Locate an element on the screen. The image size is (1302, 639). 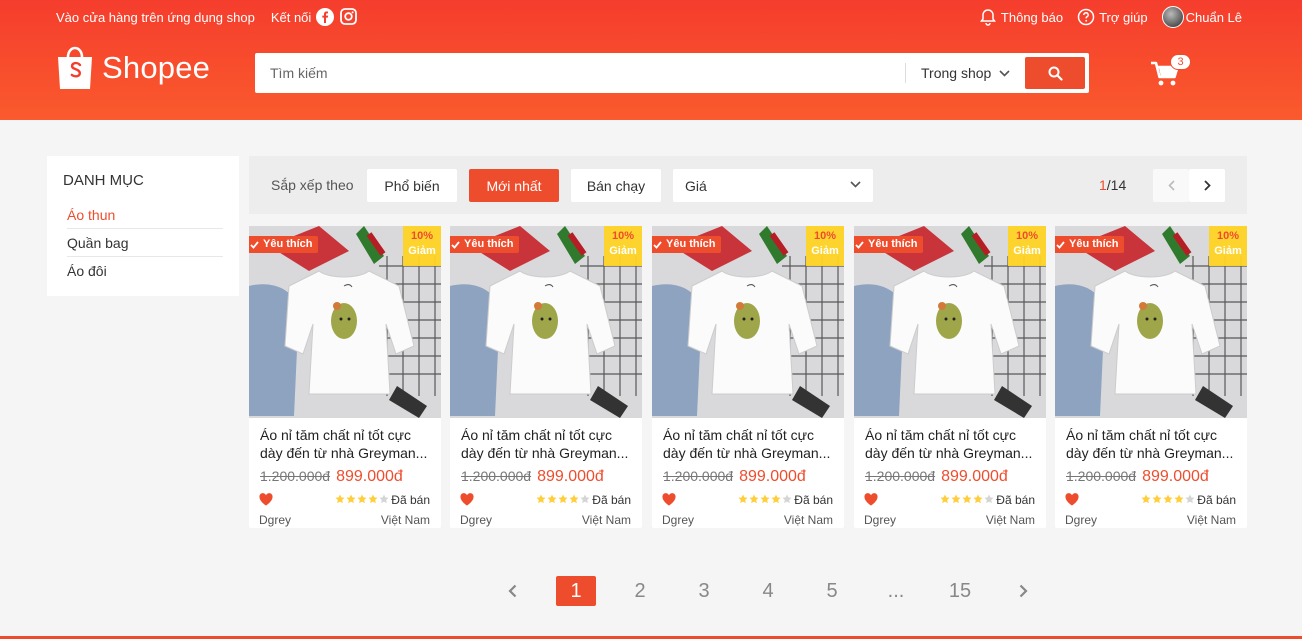
search-bar: Trong shop is located at coordinates (672, 73).